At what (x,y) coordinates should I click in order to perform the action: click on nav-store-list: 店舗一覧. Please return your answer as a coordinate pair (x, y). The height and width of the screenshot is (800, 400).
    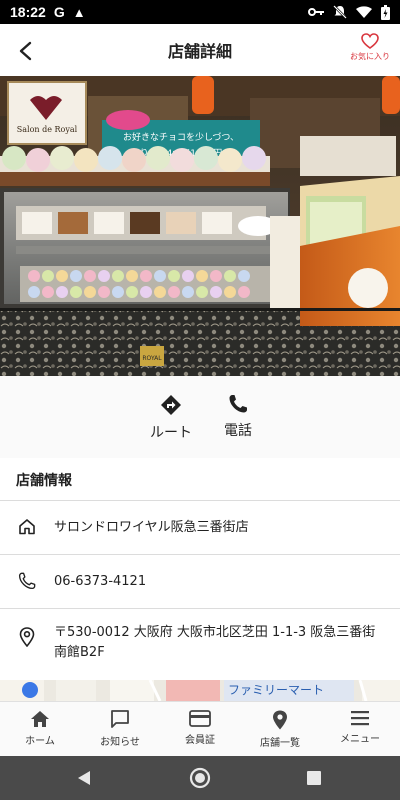
    Looking at the image, I should click on (280, 729).